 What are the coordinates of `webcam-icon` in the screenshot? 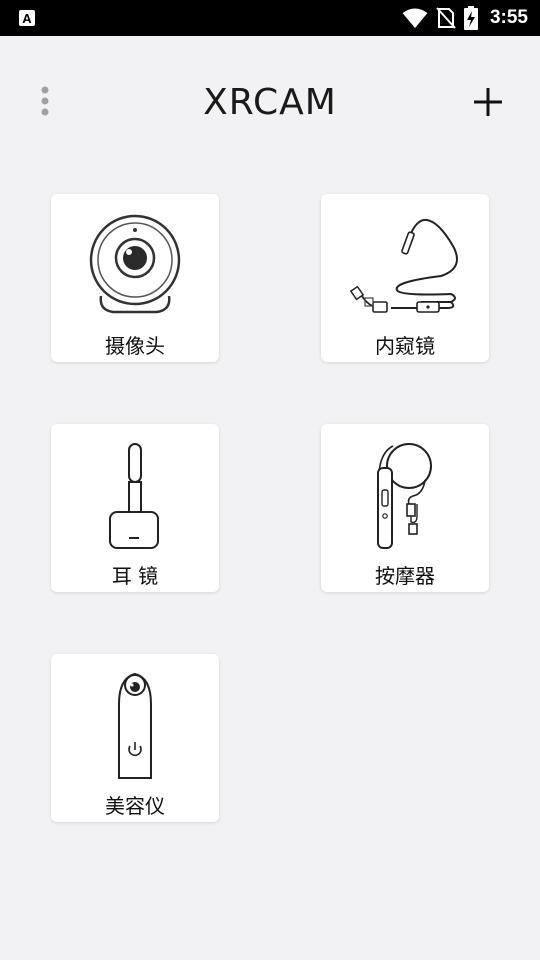 It's located at (135, 264).